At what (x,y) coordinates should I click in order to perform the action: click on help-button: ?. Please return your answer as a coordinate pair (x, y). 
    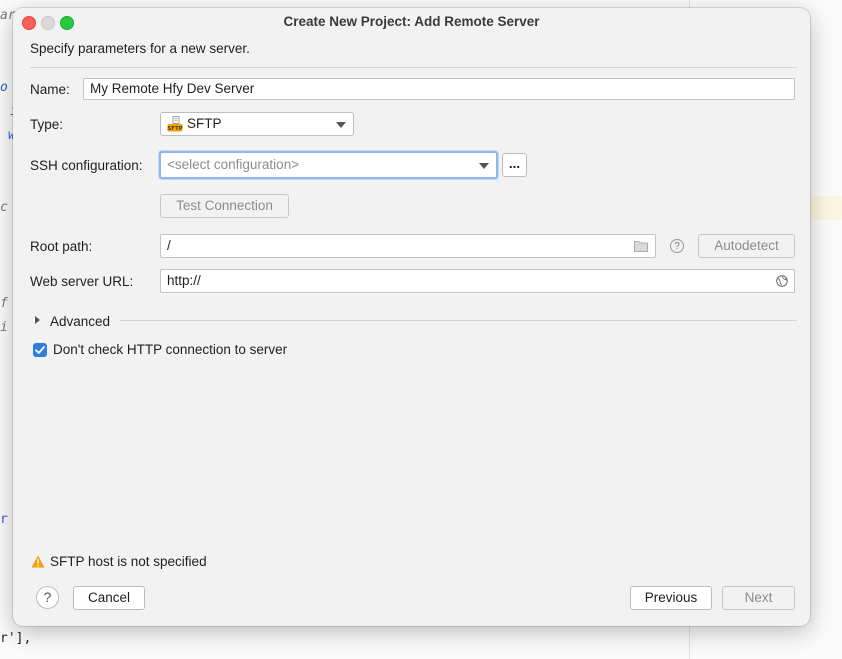
    Looking at the image, I should click on (47, 597).